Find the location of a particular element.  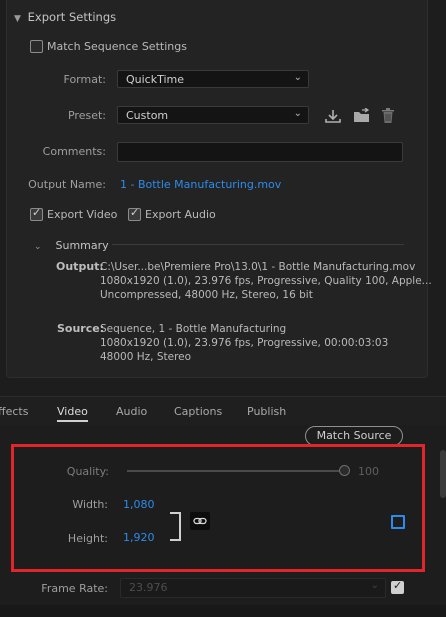

checkmark-icon: ✓ is located at coordinates (398, 585).